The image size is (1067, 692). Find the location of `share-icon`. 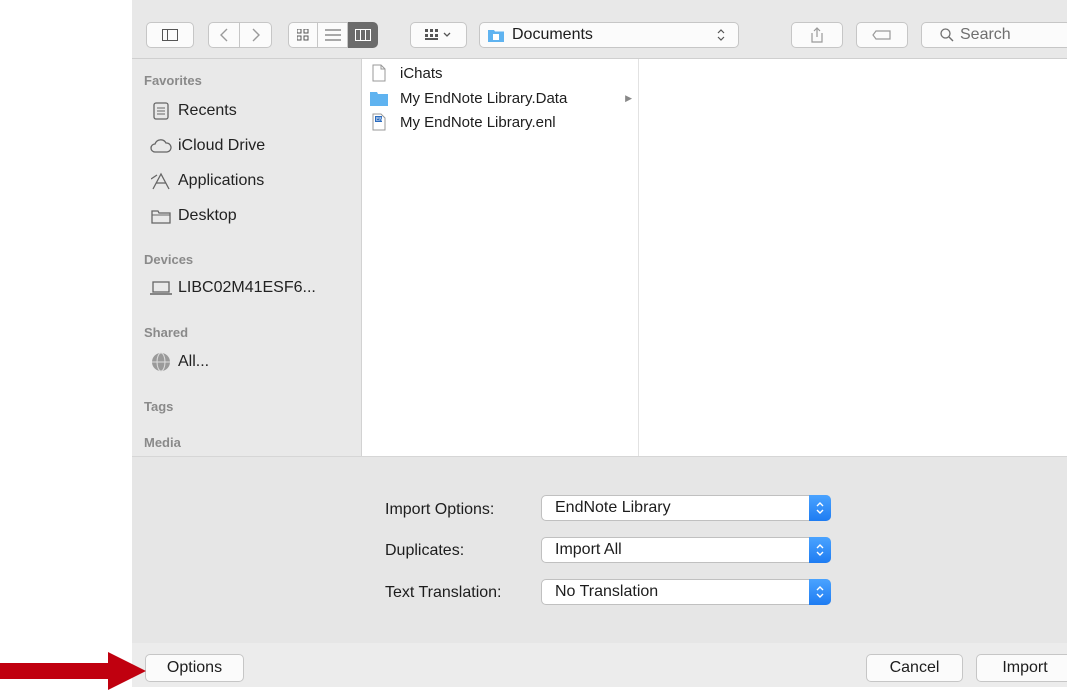

share-icon is located at coordinates (817, 35).